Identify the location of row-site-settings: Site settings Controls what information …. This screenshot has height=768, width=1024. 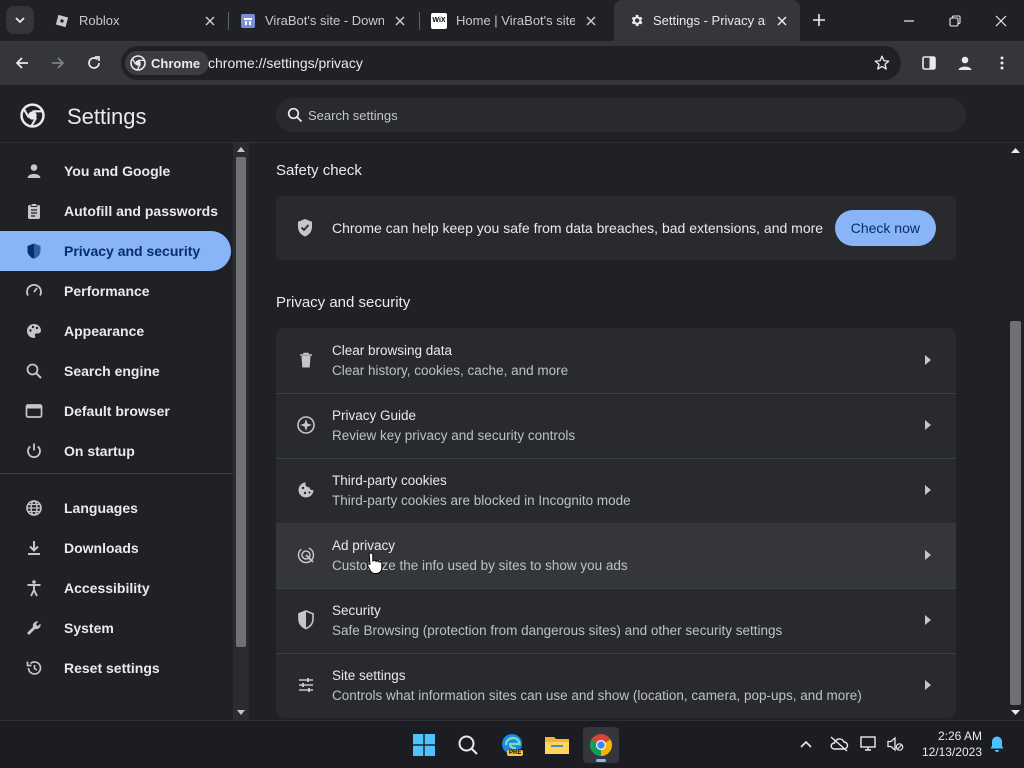
(616, 685).